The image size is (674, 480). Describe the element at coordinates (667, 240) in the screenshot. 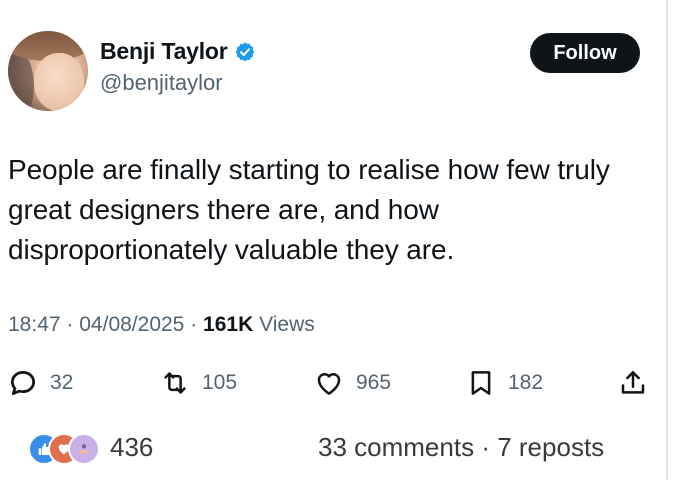

I see `divider` at that location.